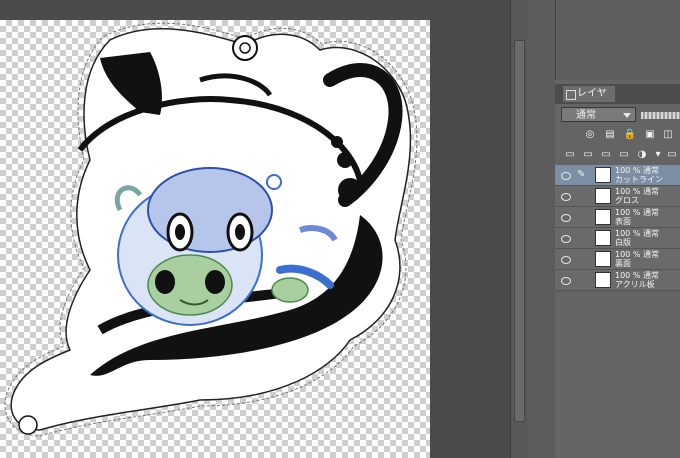  I want to click on layer-row: 100 % 通常 裏面, so click(617, 259).